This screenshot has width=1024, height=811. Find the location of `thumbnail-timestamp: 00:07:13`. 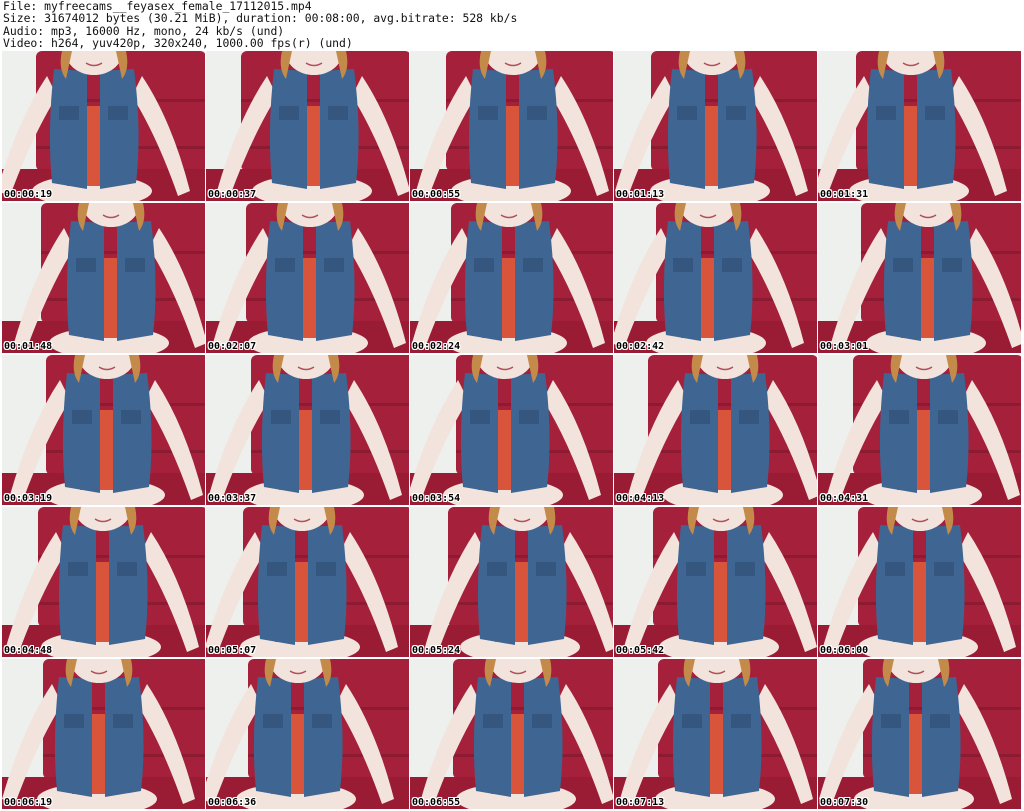

thumbnail-timestamp: 00:07:13 is located at coordinates (640, 802).